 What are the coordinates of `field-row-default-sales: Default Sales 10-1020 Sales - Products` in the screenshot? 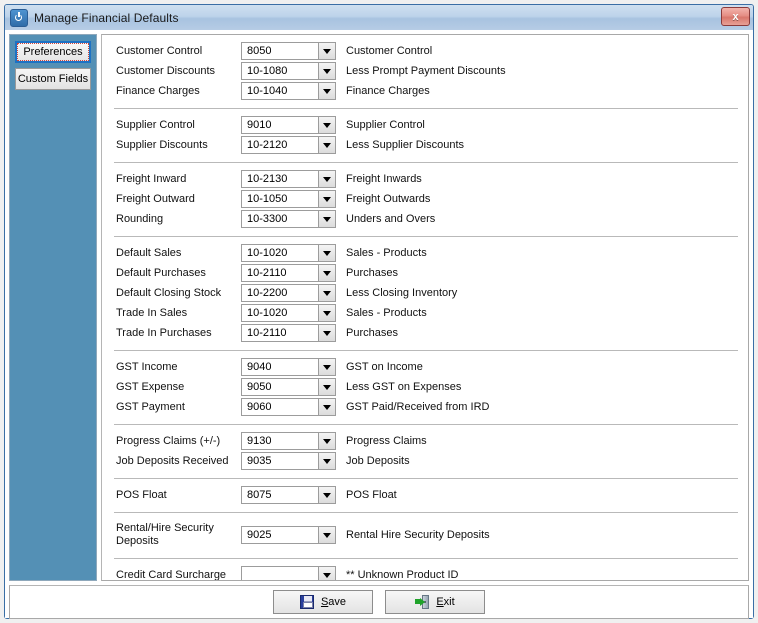 It's located at (426, 253).